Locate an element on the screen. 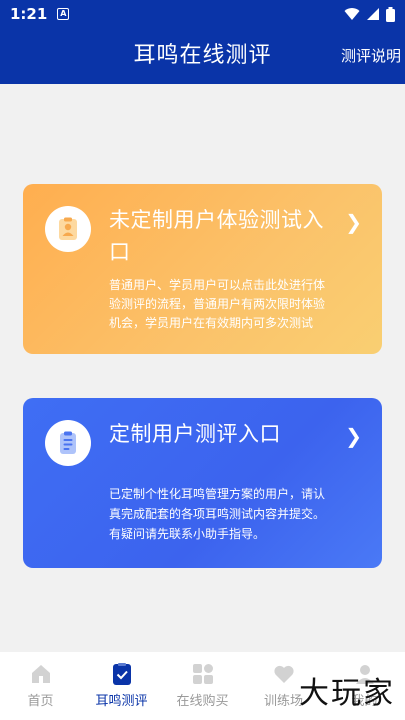  card-title: 未定制用户体验测试入口 is located at coordinates (216, 236).